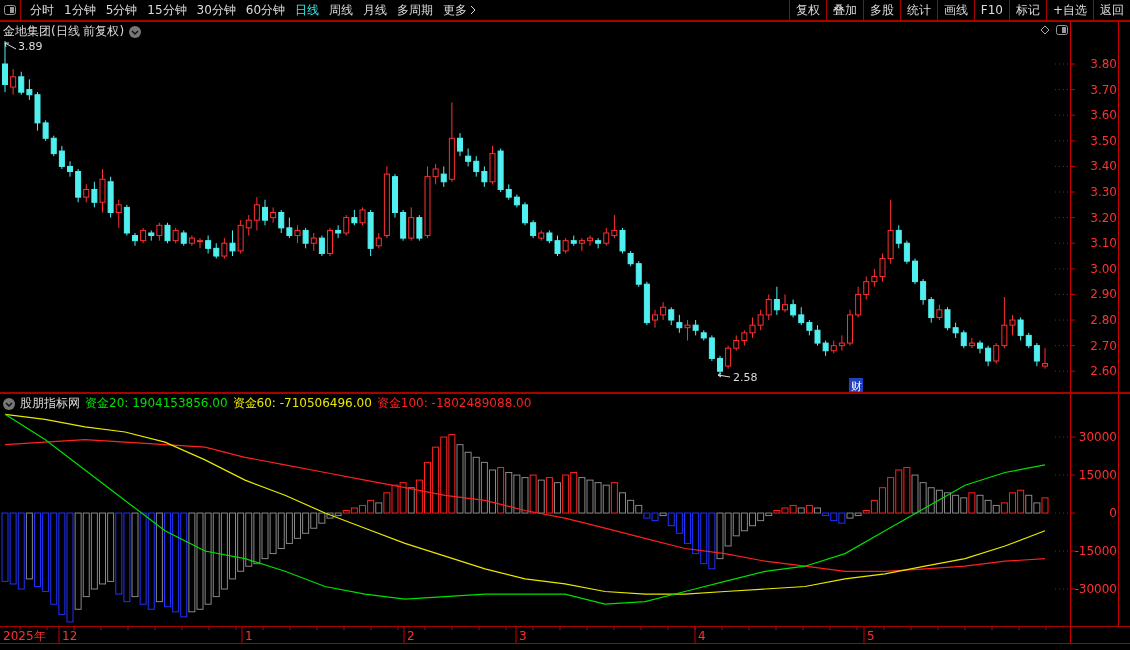  What do you see at coordinates (249, 636) in the screenshot?
I see `date-axis-label: 1` at bounding box center [249, 636].